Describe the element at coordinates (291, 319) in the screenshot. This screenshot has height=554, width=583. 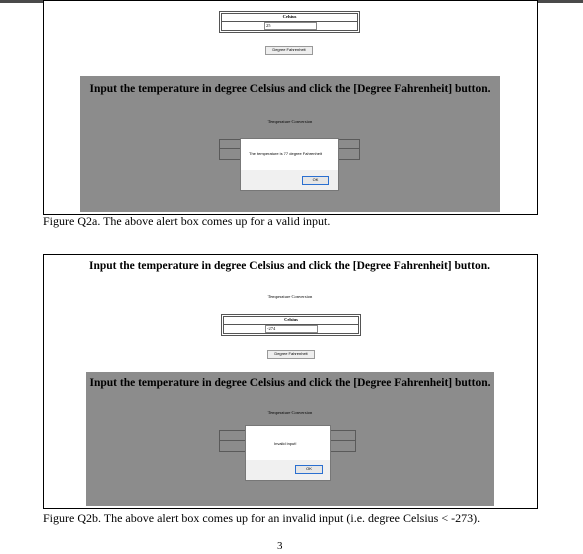
I see `figure-b-celsius-label: Celsius` at that location.